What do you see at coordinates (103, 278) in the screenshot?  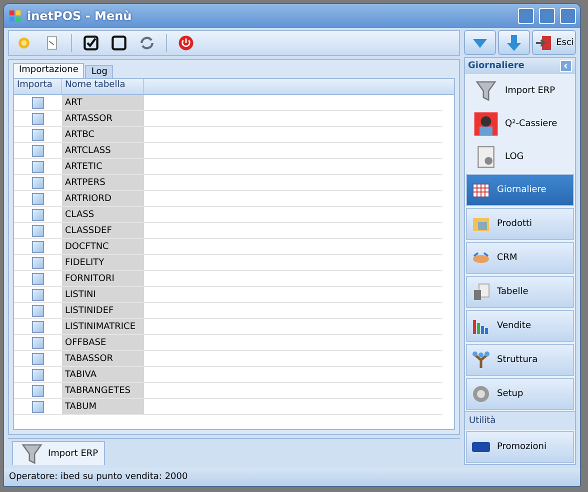 I see `table-cell: FORNITORI` at bounding box center [103, 278].